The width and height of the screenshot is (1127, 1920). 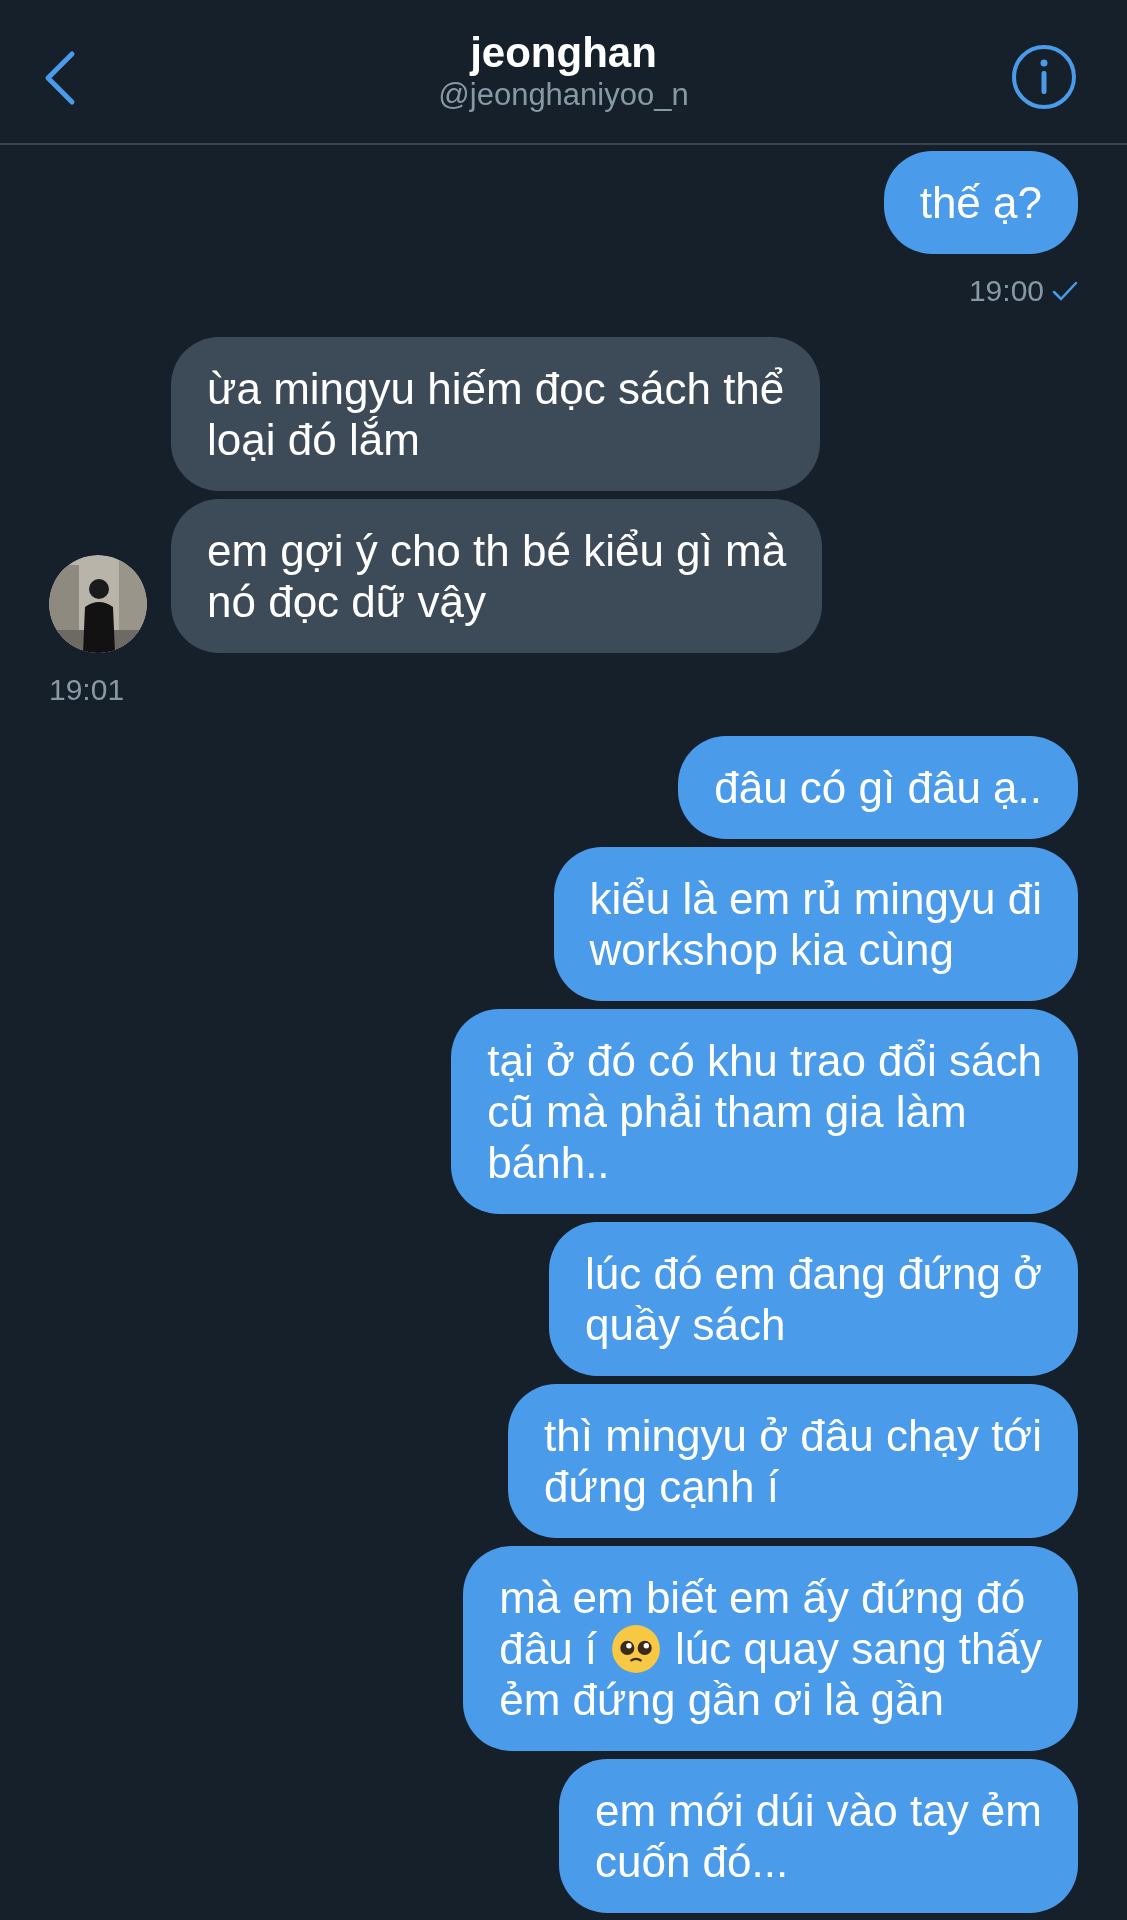 I want to click on info-icon, so click(x=1044, y=77).